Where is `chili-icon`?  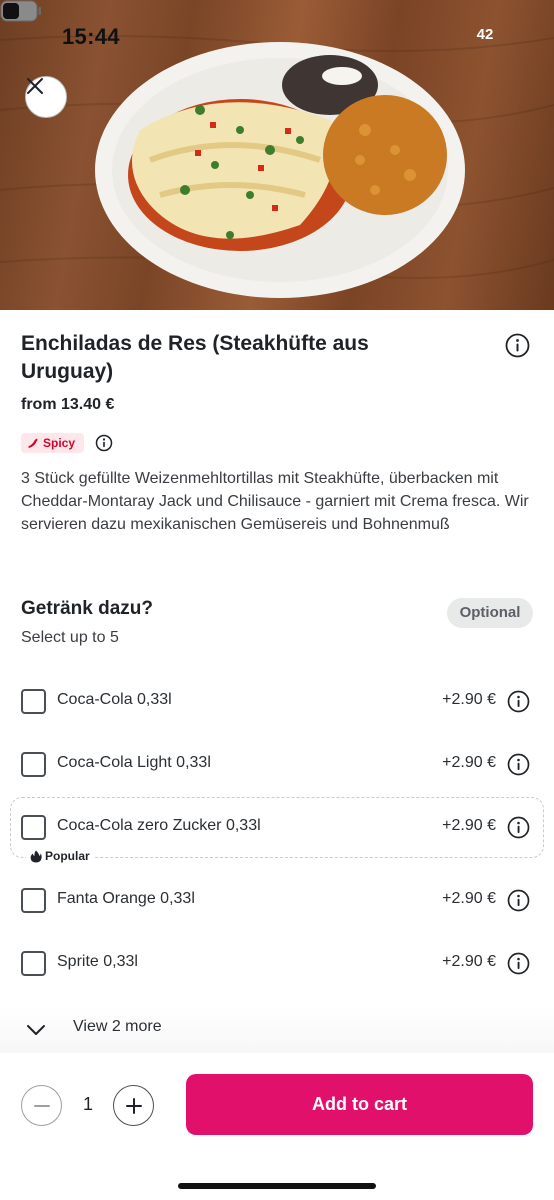
chili-icon is located at coordinates (33, 443).